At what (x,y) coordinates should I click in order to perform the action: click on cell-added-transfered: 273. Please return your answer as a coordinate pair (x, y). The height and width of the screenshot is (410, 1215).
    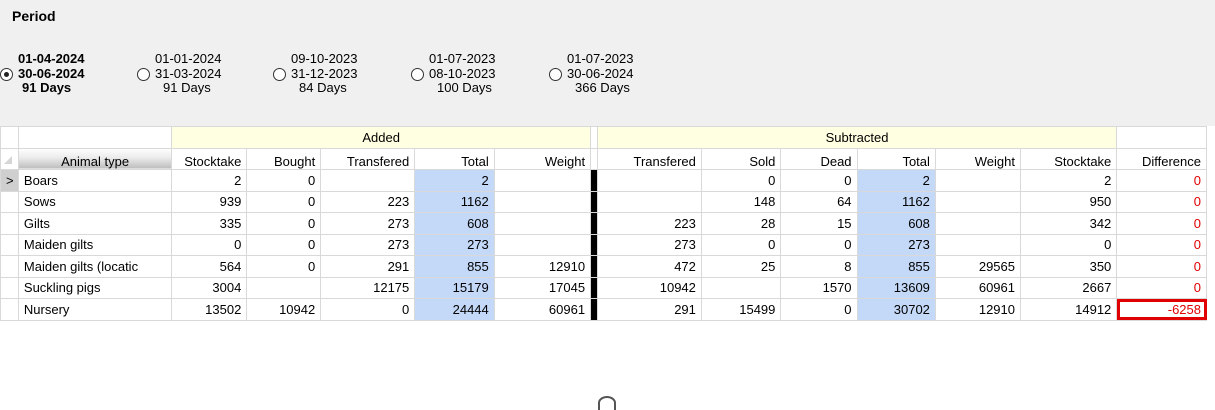
    Looking at the image, I should click on (368, 223).